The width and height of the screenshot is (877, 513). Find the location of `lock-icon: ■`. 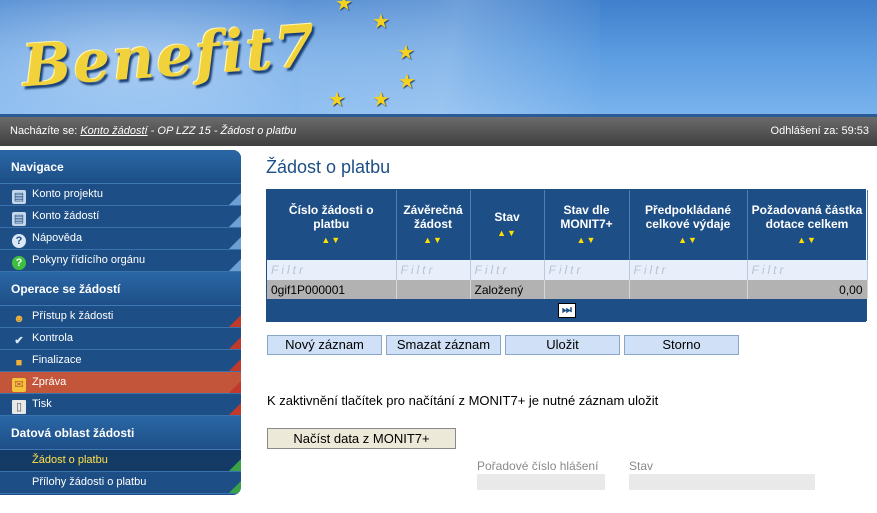

lock-icon: ■ is located at coordinates (19, 363).